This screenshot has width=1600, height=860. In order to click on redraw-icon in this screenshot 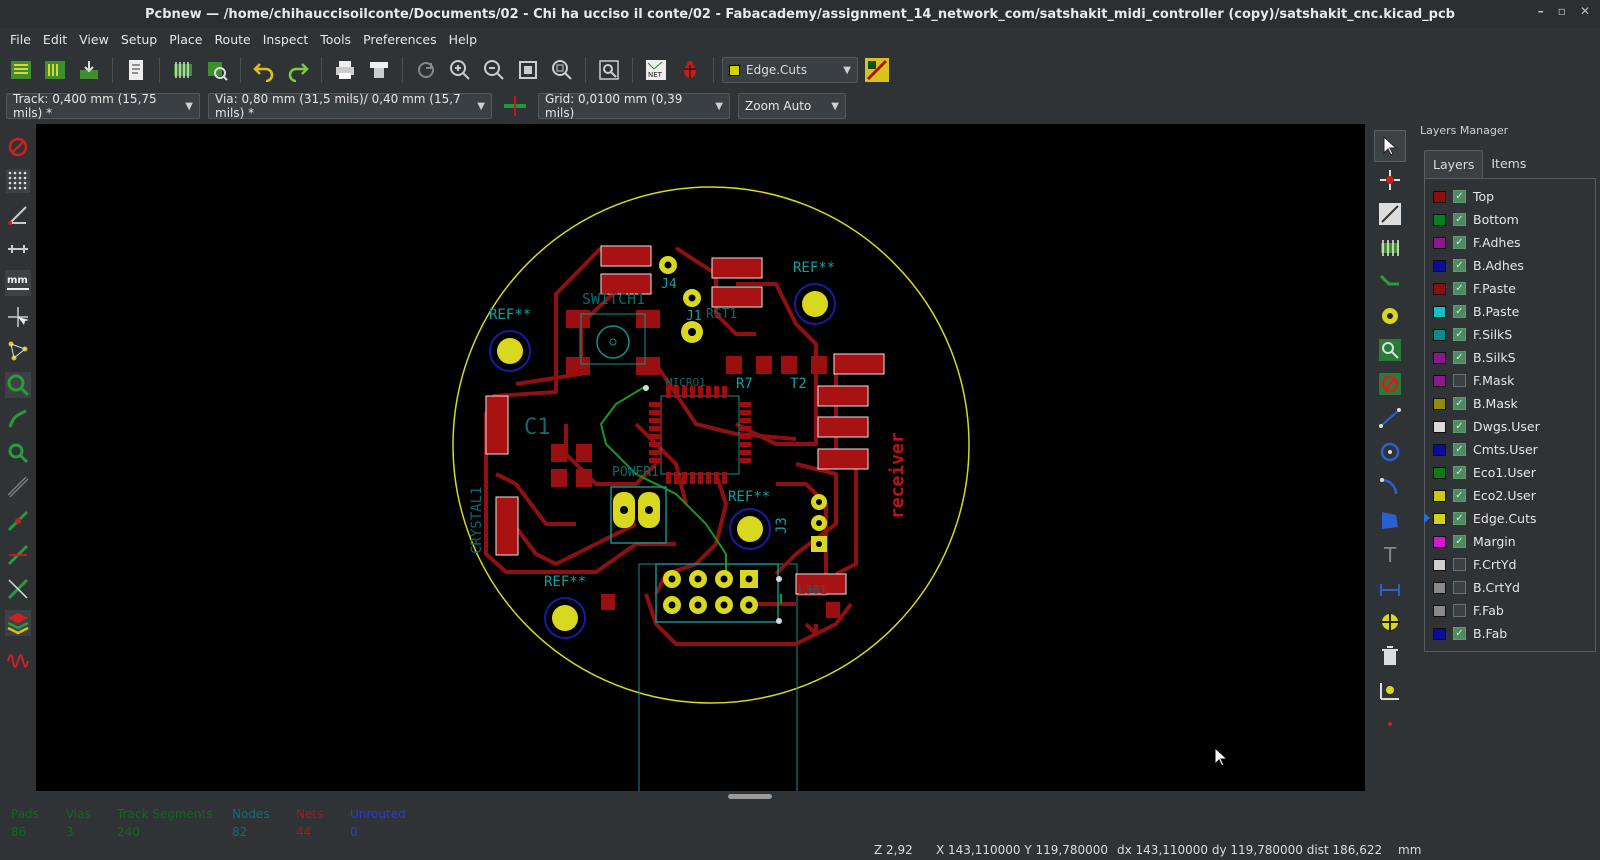, I will do `click(426, 70)`.